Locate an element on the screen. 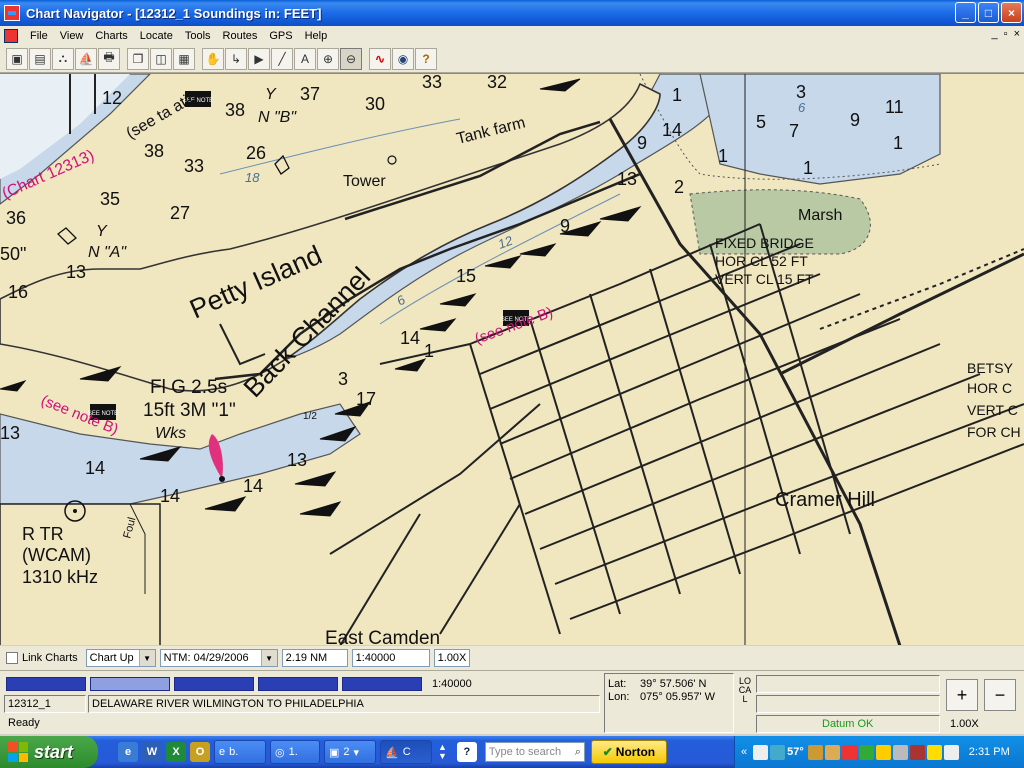 The height and width of the screenshot is (768, 1024). zoom-out-button: − is located at coordinates (1000, 695).